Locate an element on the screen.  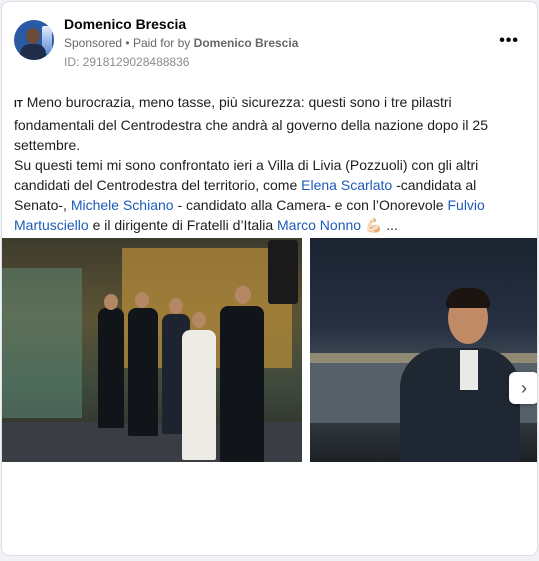
more-options-icon: ••• is located at coordinates (509, 41).